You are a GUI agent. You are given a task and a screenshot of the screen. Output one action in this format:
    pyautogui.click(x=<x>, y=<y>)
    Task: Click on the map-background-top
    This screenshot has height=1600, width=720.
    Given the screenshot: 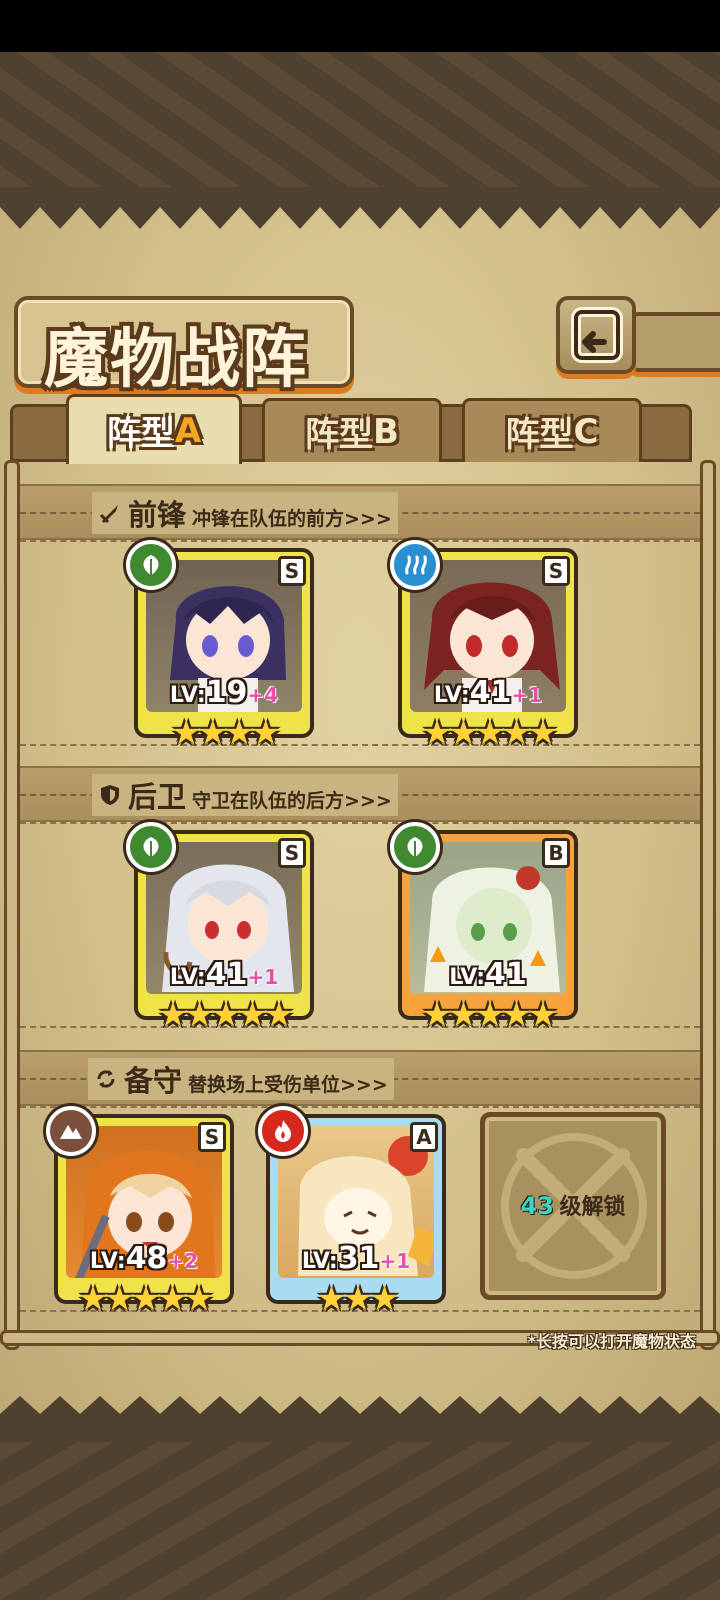 What is the action you would take?
    pyautogui.click(x=360, y=119)
    